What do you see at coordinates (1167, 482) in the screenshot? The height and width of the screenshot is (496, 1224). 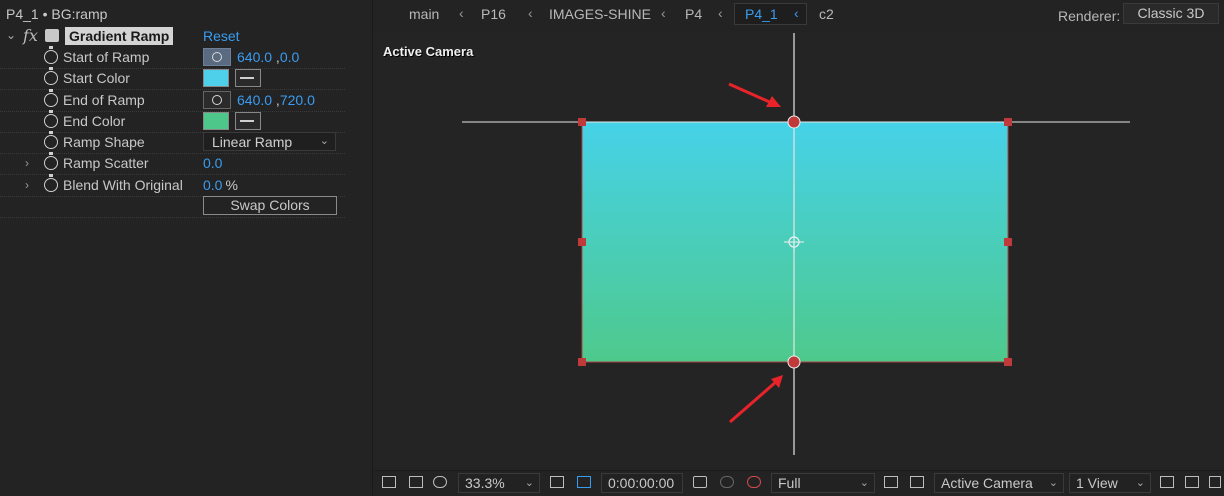 I see `toggle-pixel-aspect-icon` at bounding box center [1167, 482].